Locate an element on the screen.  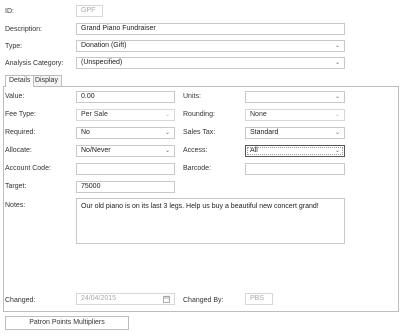
value-field: 0.00 is located at coordinates (125, 97).